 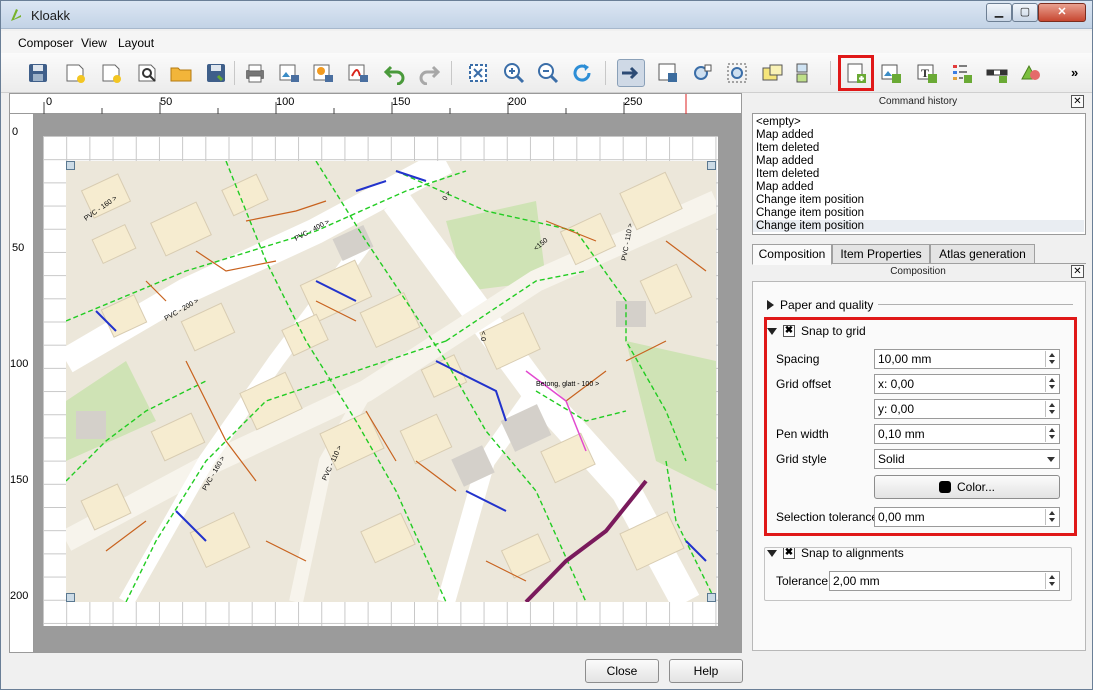 I want to click on map-pipe-label: 0 >, so click(x=484, y=336).